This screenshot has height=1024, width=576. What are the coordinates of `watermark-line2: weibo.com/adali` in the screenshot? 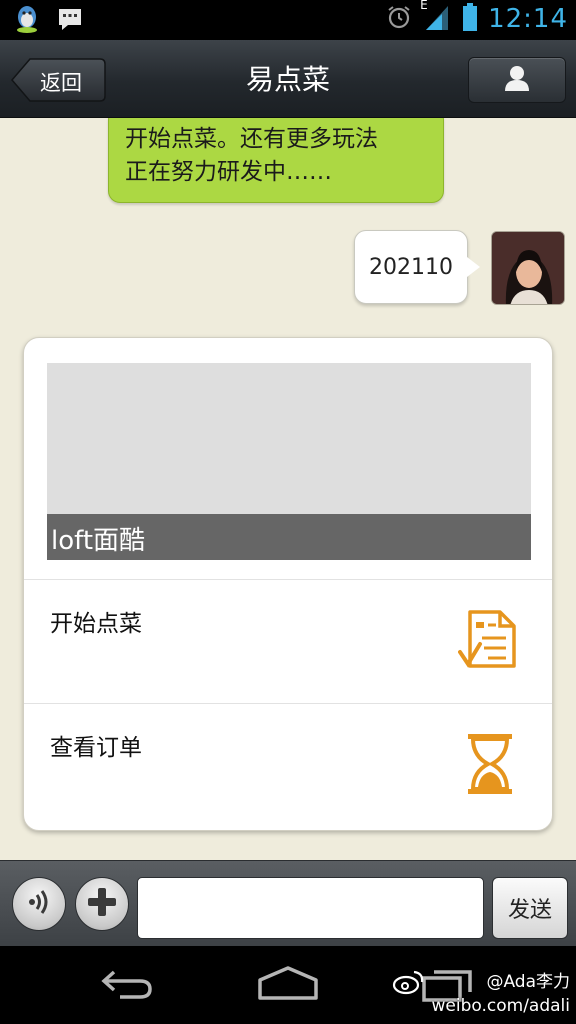 It's located at (501, 1006).